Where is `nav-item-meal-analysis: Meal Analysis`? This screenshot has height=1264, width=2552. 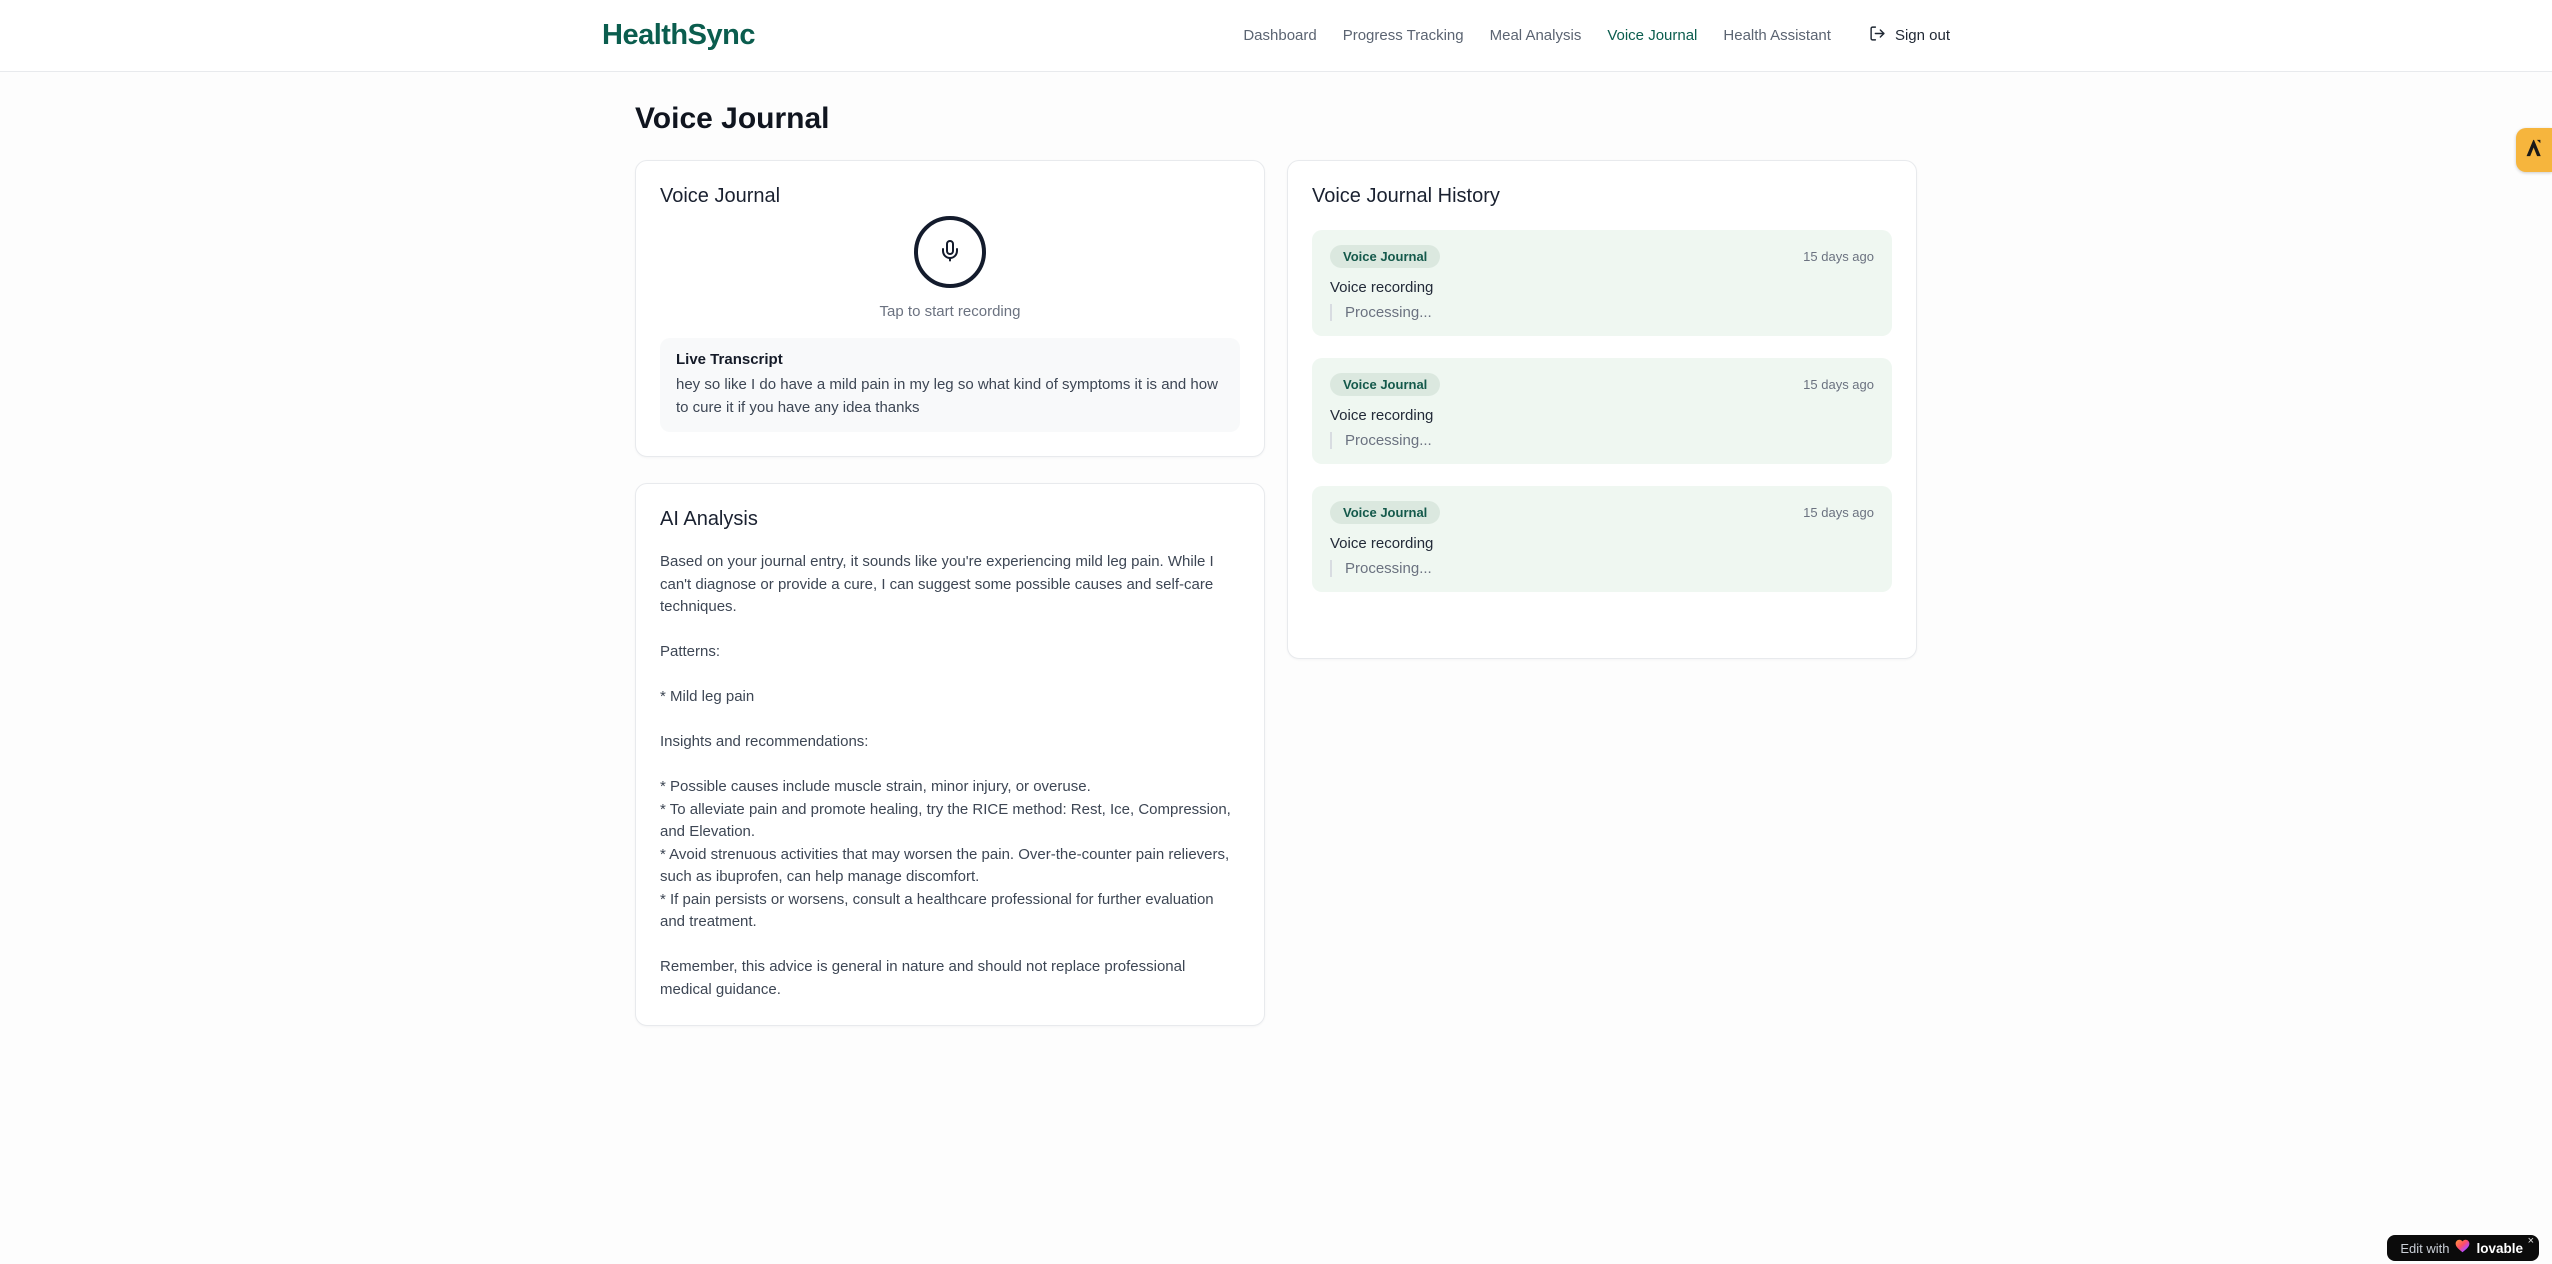
nav-item-meal-analysis: Meal Analysis is located at coordinates (1536, 35).